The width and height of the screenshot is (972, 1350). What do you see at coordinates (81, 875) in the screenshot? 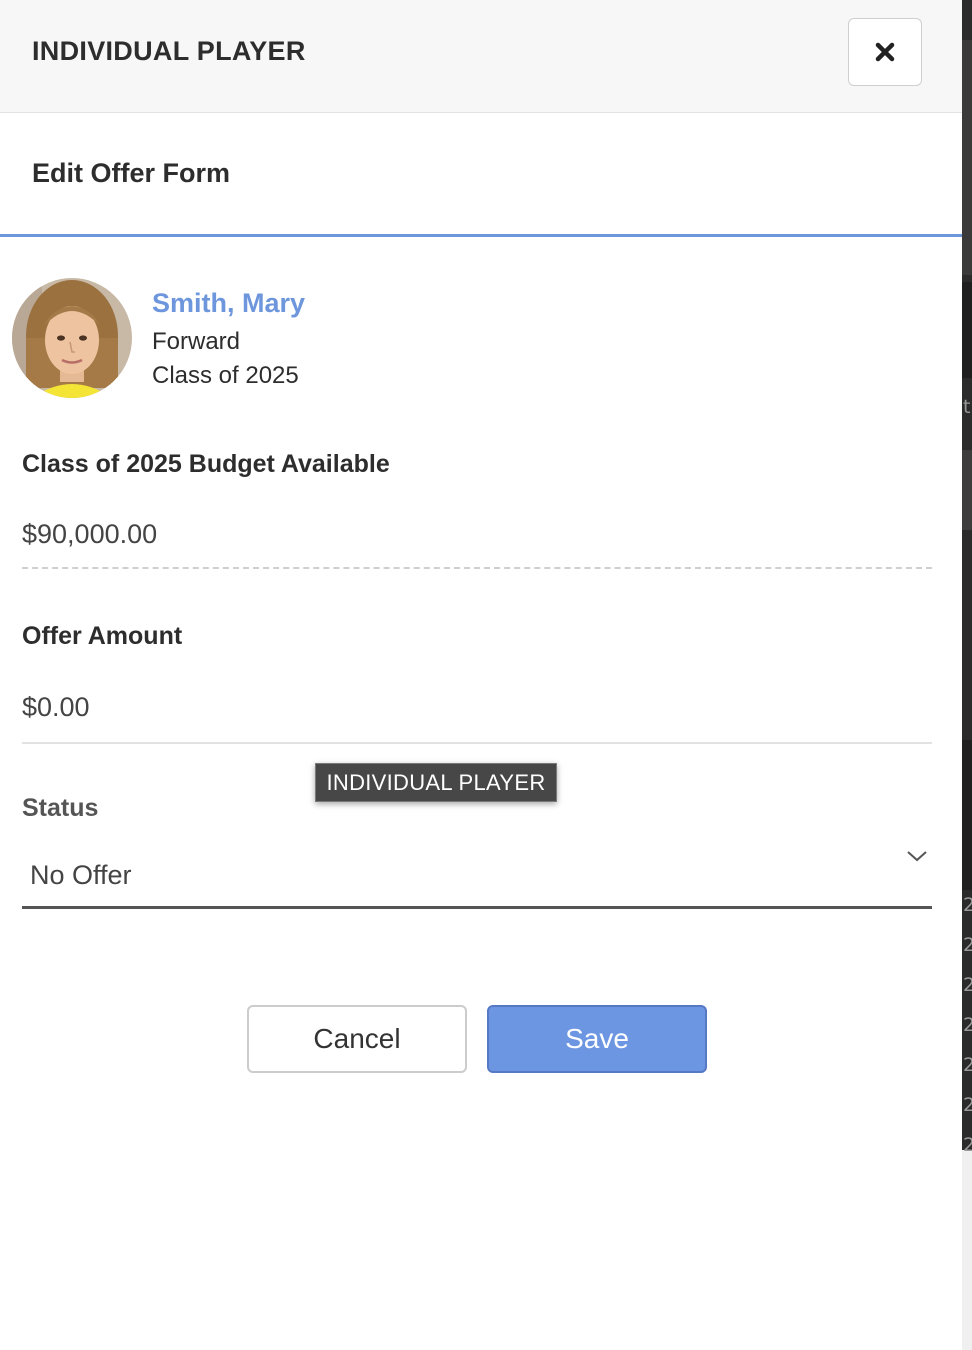
I see `status-selected-value: No Offer` at bounding box center [81, 875].